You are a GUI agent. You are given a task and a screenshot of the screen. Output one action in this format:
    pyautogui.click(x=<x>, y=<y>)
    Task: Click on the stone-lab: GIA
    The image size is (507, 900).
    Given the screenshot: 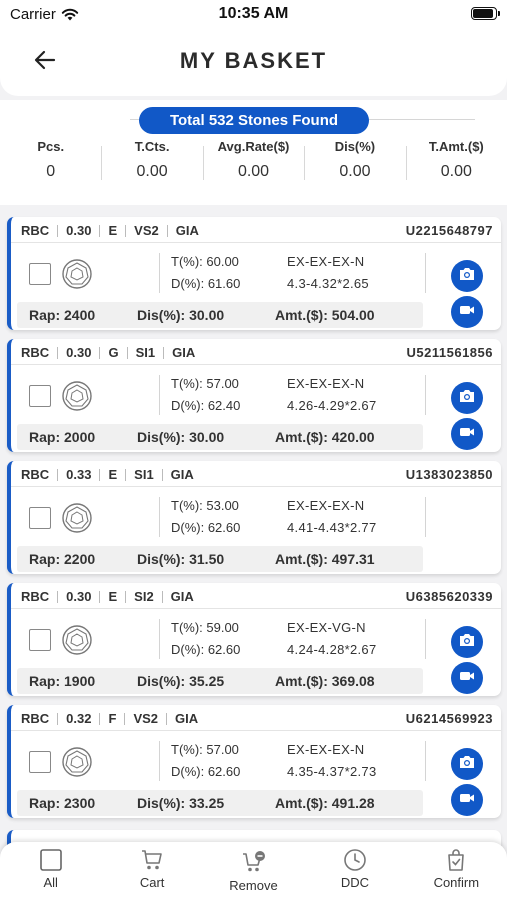 What is the action you would take?
    pyautogui.click(x=182, y=596)
    